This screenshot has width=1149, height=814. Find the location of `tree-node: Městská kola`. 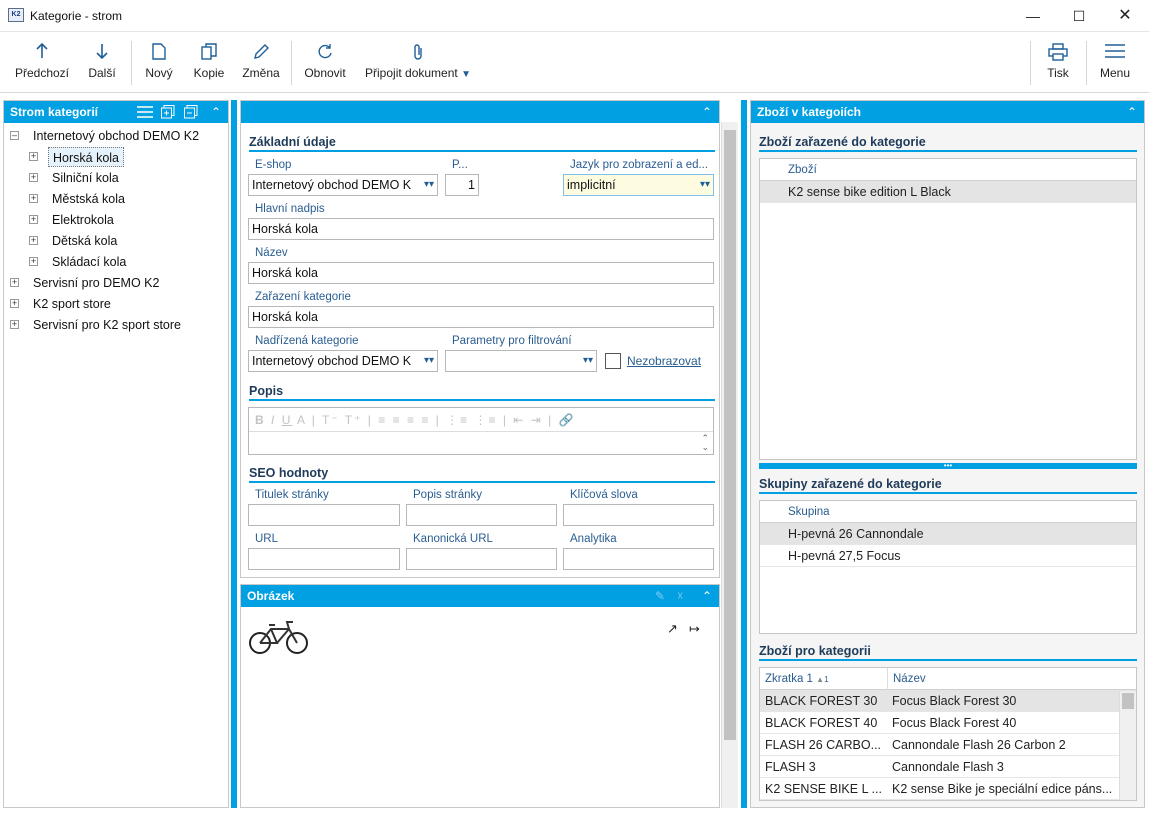

tree-node: Městská kola is located at coordinates (88, 199).